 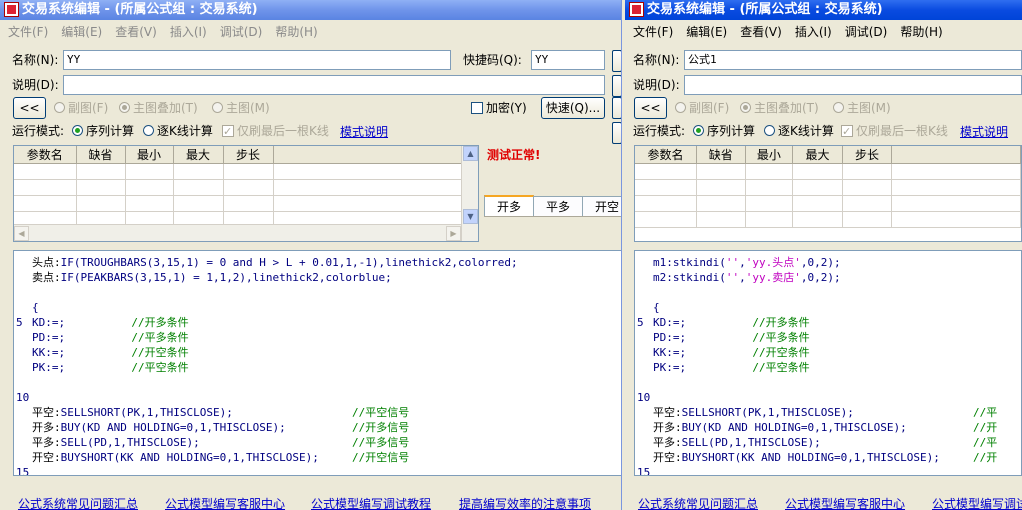 What do you see at coordinates (847, 132) in the screenshot?
I see `checkbox-icon` at bounding box center [847, 132].